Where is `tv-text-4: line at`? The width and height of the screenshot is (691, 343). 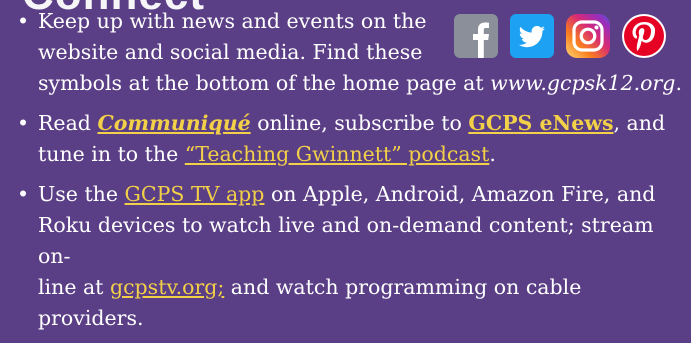 tv-text-4: line at is located at coordinates (74, 287).